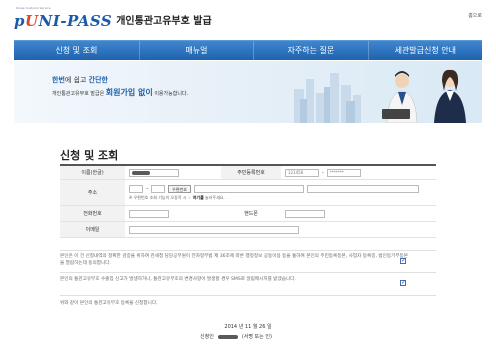 The height and width of the screenshot is (358, 496). Describe the element at coordinates (136, 188) in the screenshot. I see `zip-front-input` at that location.